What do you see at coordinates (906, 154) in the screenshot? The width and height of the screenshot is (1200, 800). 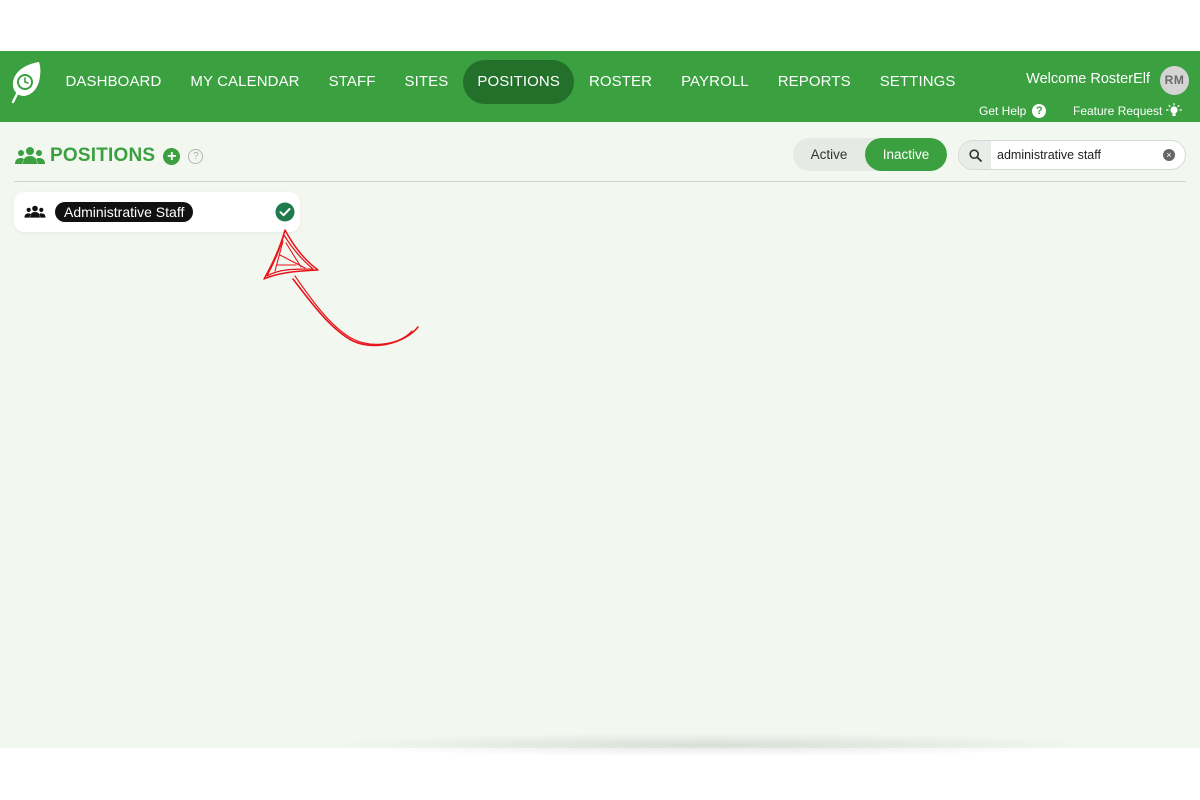 I see `inactive-toggle: Inactive` at bounding box center [906, 154].